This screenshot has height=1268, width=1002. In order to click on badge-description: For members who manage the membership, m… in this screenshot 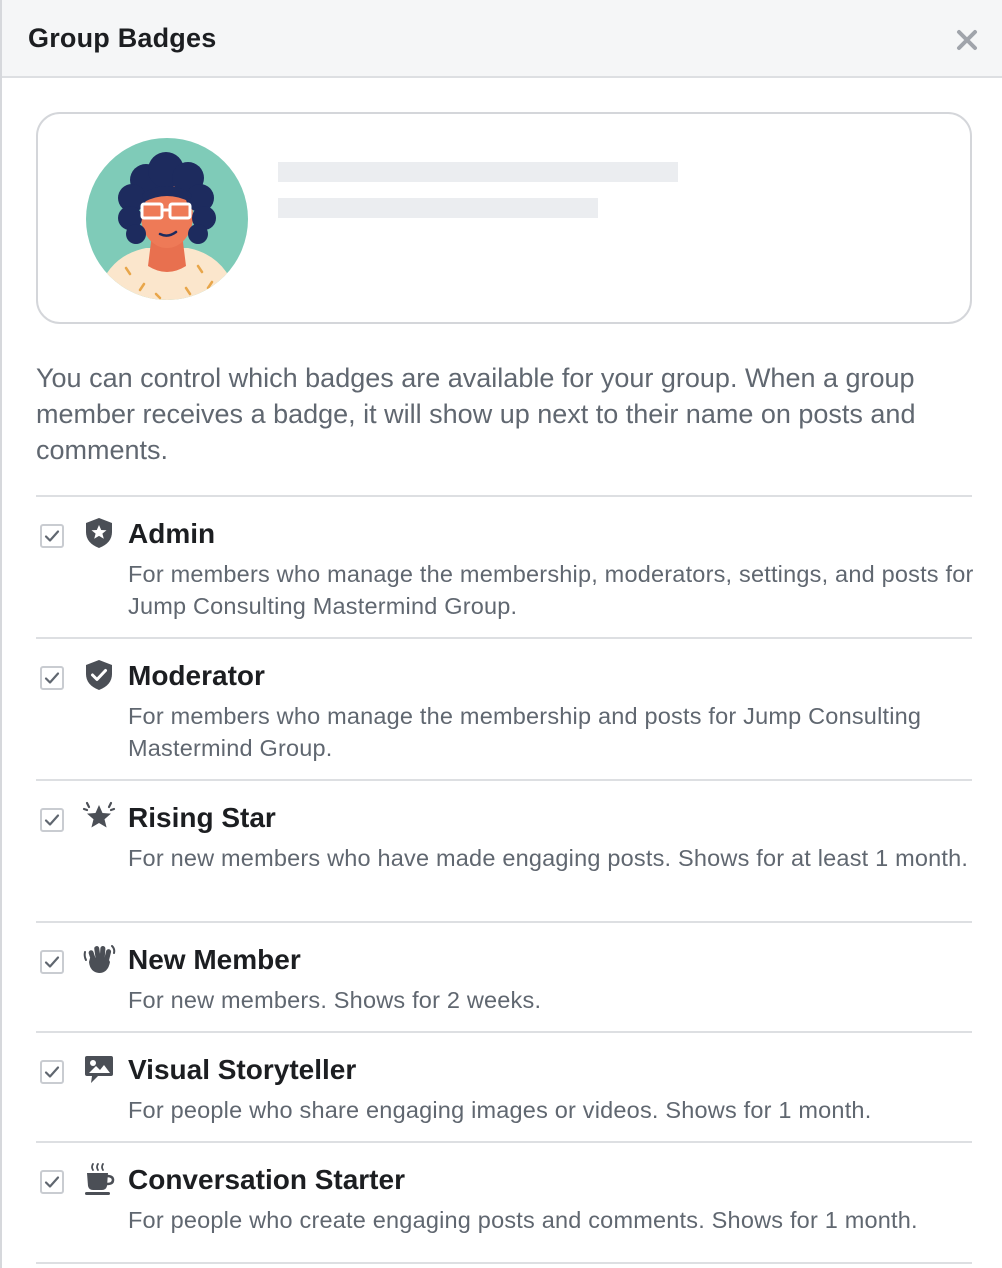, I will do `click(551, 590)`.